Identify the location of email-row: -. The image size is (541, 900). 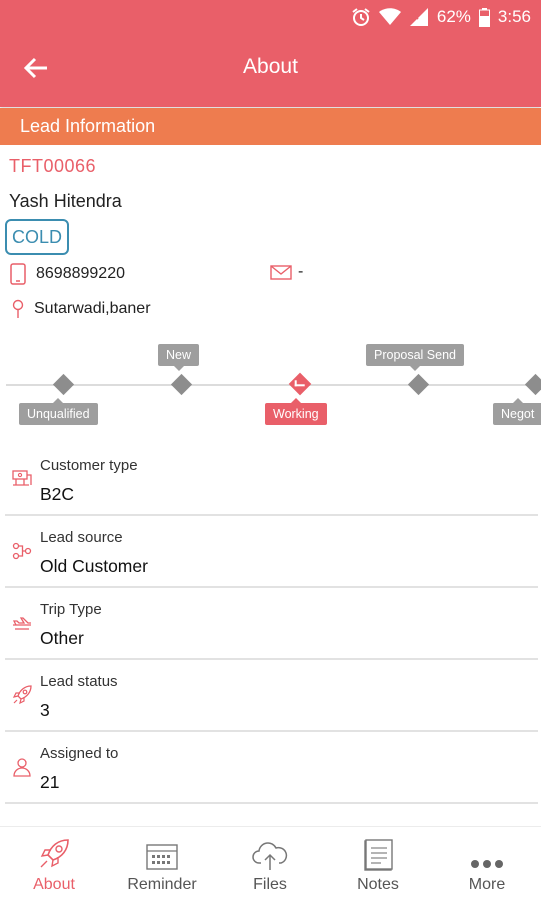
(286, 272).